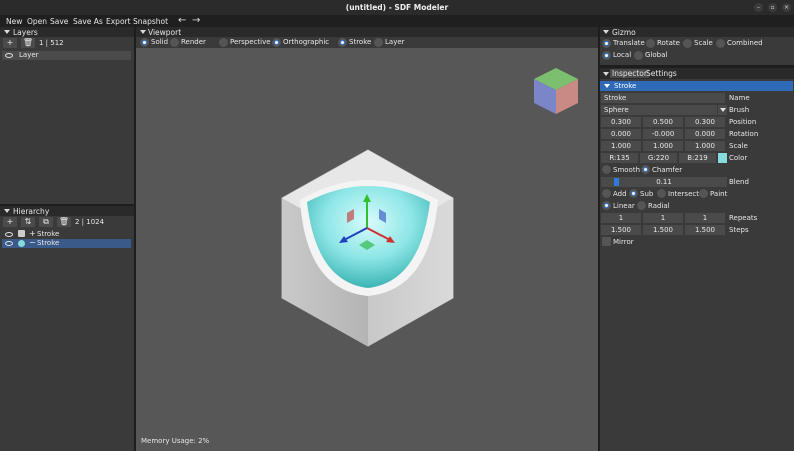 Image resolution: width=794 pixels, height=451 pixels. What do you see at coordinates (196, 20) in the screenshot?
I see `redo-arrow-icon: →` at bounding box center [196, 20].